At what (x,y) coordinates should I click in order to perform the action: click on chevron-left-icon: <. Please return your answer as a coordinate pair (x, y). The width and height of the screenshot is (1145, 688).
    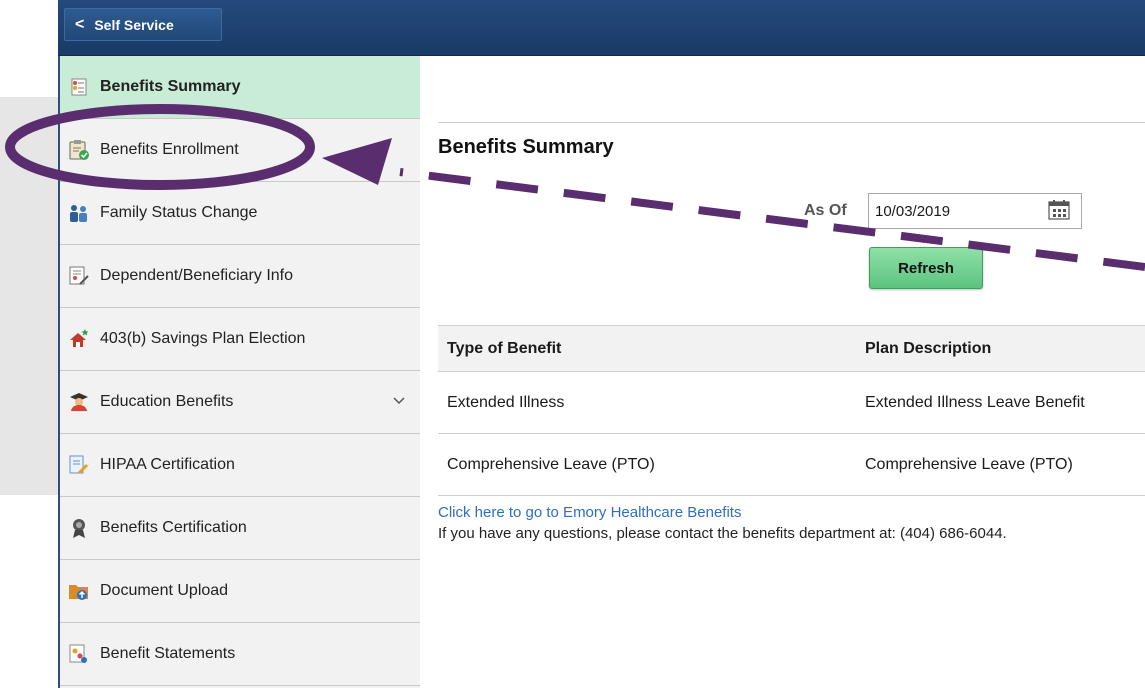
    Looking at the image, I should click on (80, 24).